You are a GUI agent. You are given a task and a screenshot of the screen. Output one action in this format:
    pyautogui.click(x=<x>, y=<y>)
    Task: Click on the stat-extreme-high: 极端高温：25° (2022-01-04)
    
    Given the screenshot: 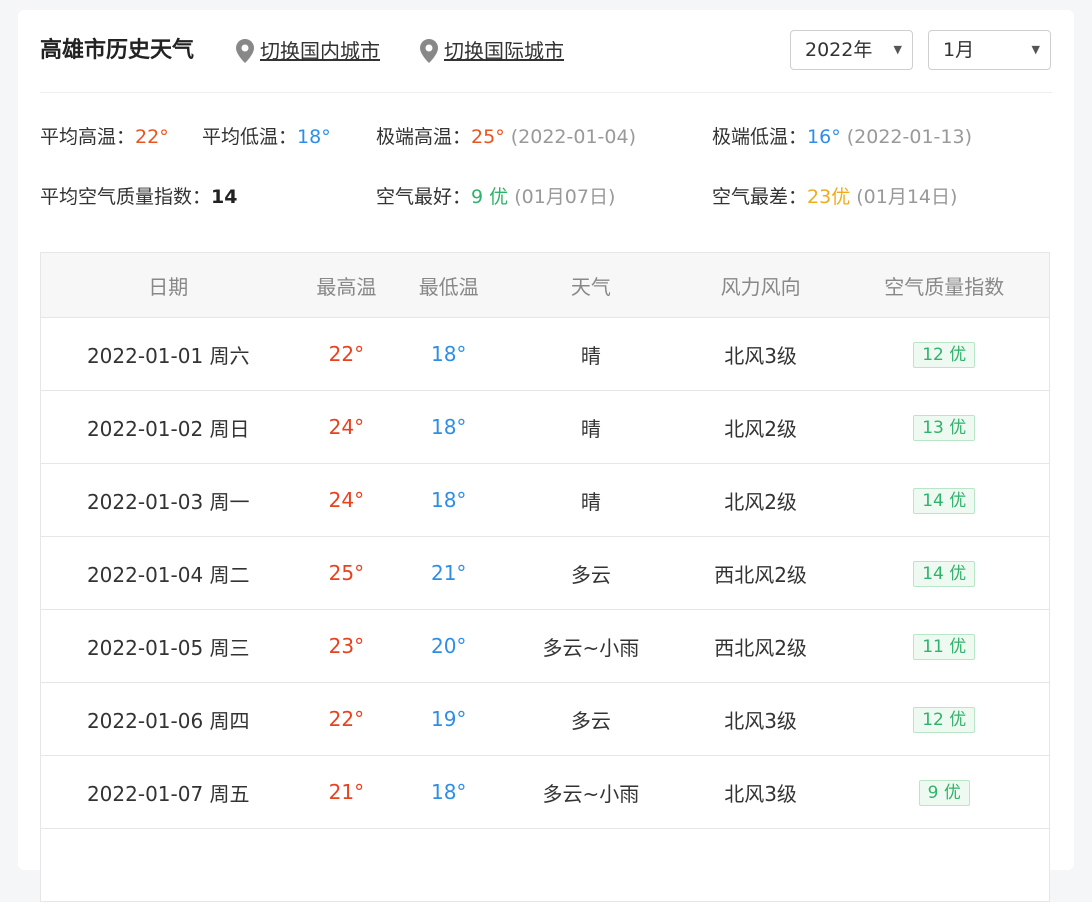 What is the action you would take?
    pyautogui.click(x=506, y=137)
    